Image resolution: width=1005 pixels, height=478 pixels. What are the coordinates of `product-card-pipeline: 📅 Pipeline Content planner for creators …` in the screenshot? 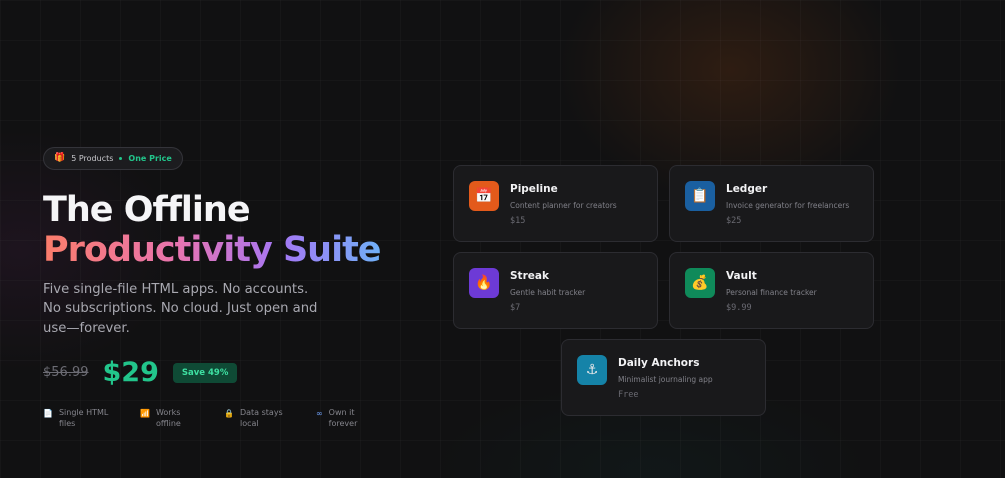 It's located at (555, 203).